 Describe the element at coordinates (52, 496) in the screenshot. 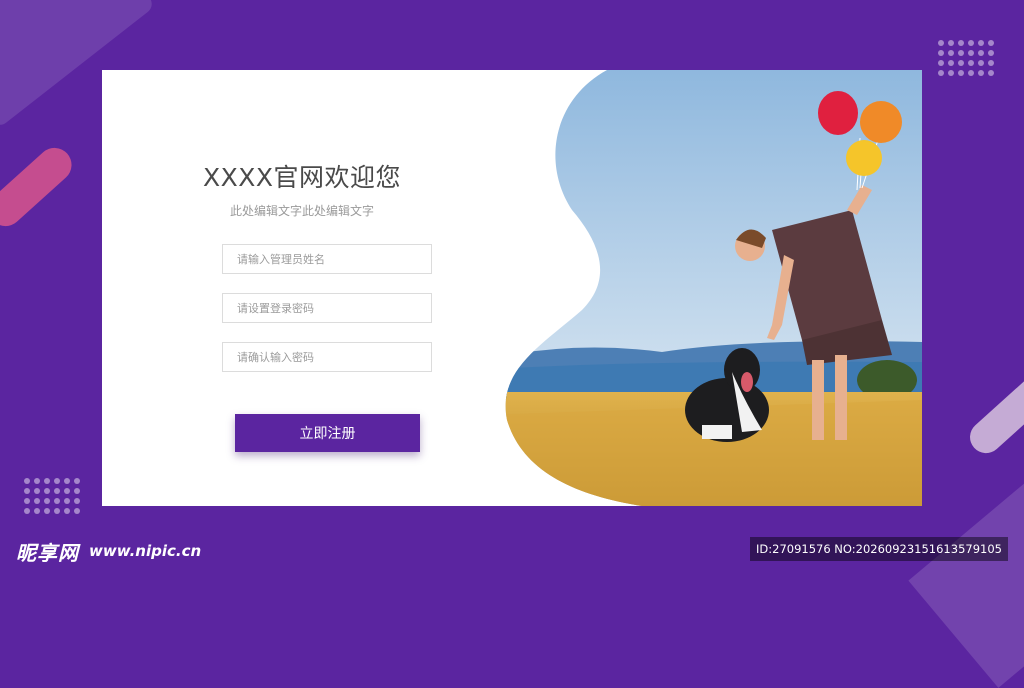

I see `decor-dots-bottom-left` at that location.